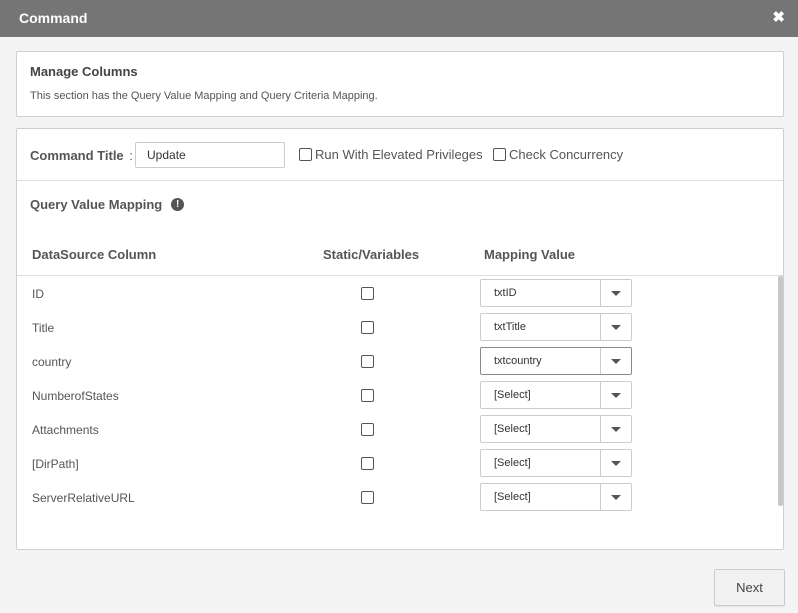  I want to click on mapping-value: txtID, so click(505, 293).